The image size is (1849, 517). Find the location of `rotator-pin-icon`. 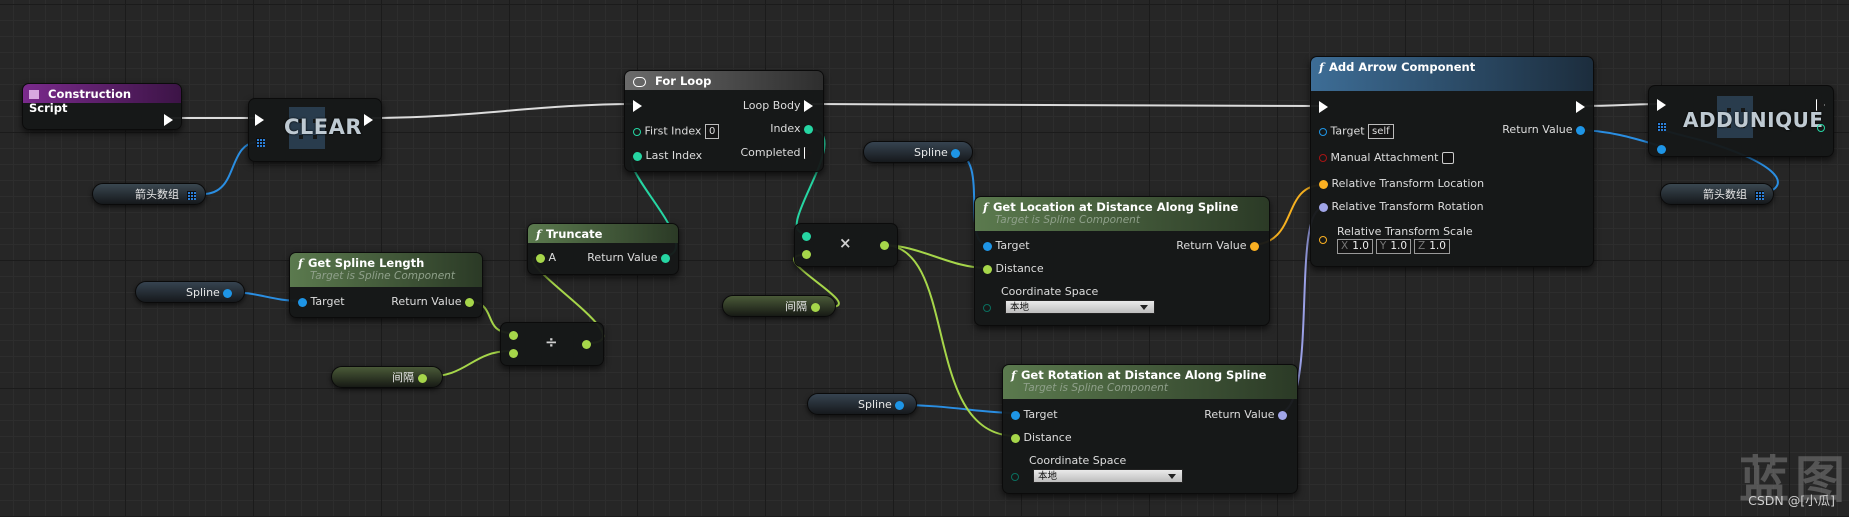

rotator-pin-icon is located at coordinates (1323, 207).